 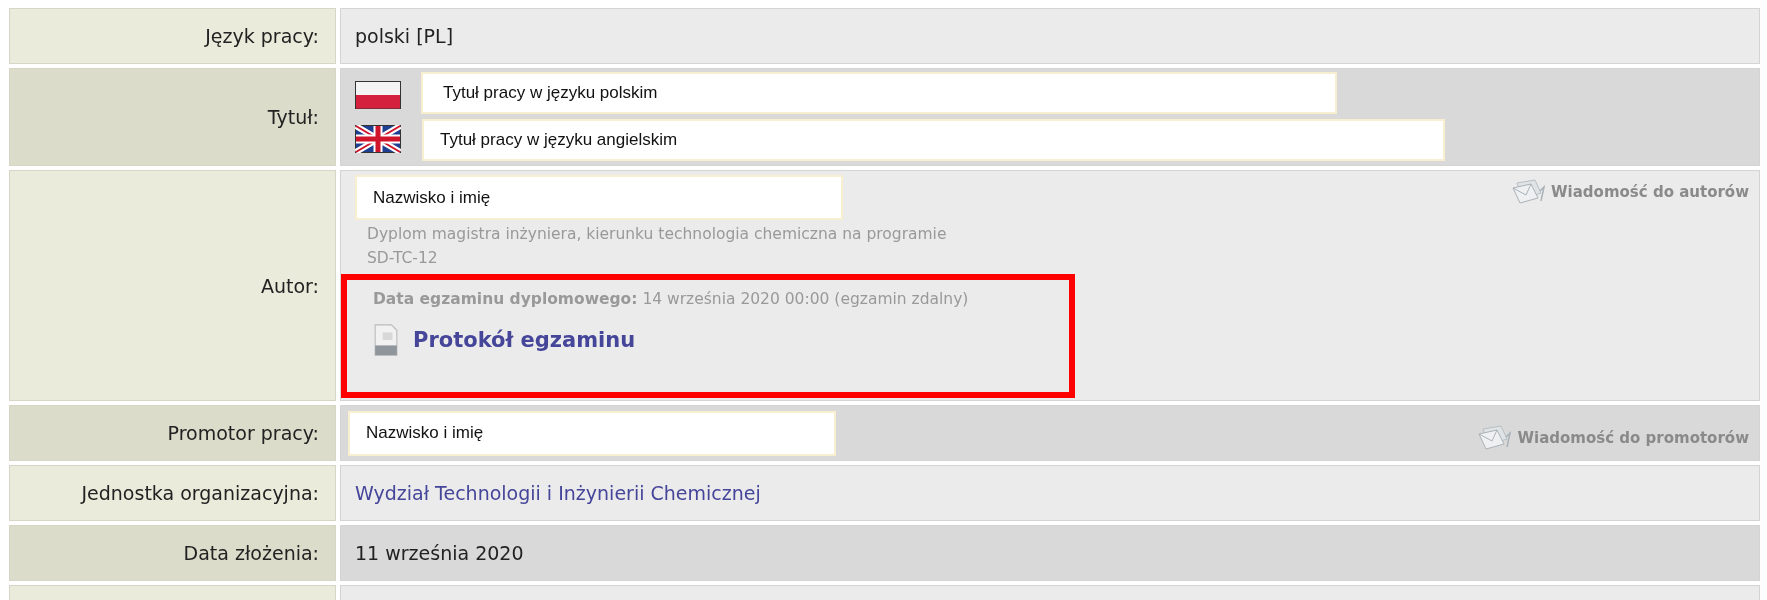 What do you see at coordinates (933, 140) in the screenshot?
I see `title-overlay: Tytuł pracy w języku angielskim` at bounding box center [933, 140].